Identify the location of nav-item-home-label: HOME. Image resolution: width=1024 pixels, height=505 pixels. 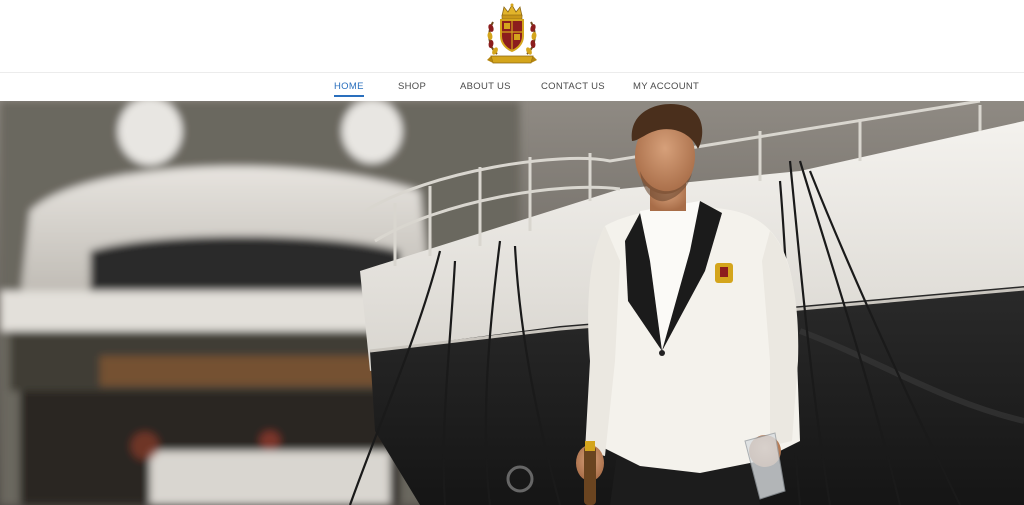
(349, 86).